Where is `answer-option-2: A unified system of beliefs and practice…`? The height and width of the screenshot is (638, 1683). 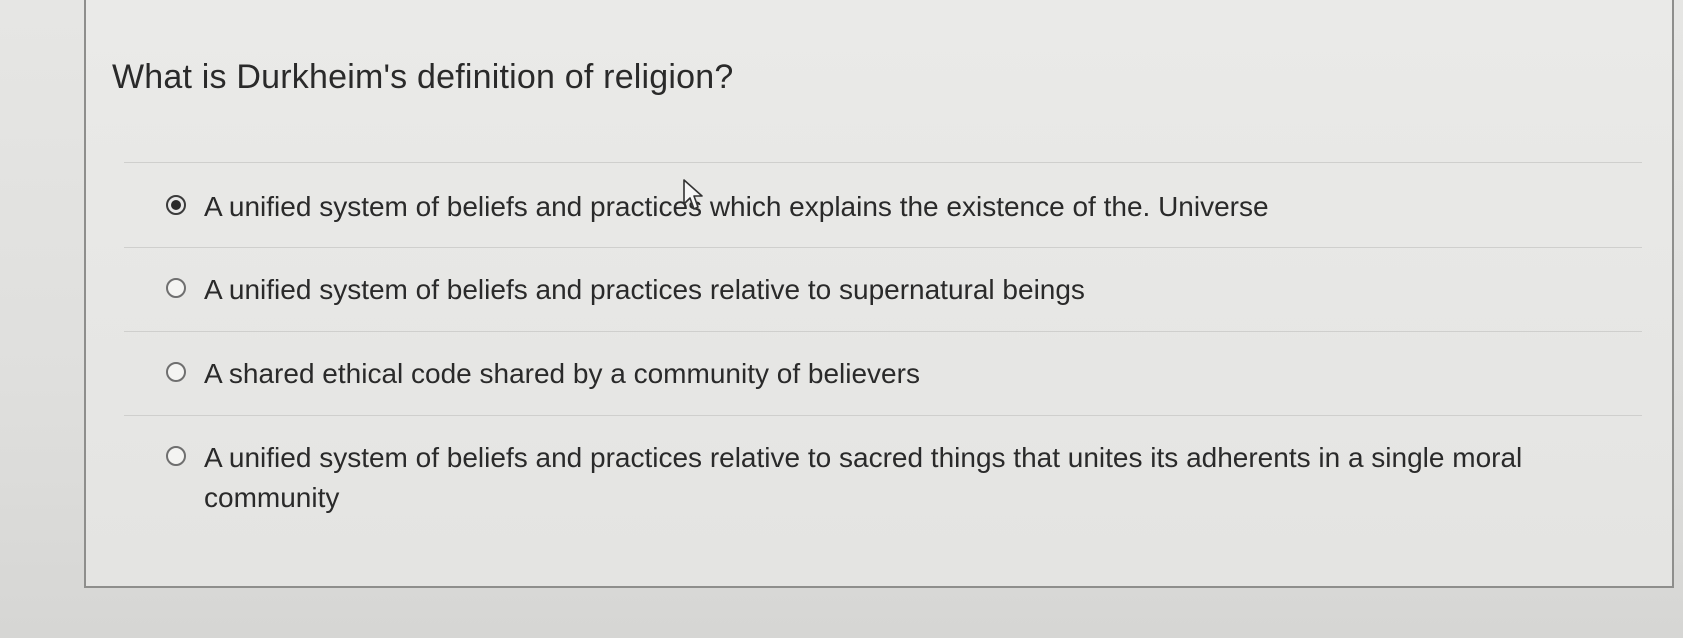 answer-option-2: A unified system of beliefs and practice… is located at coordinates (883, 289).